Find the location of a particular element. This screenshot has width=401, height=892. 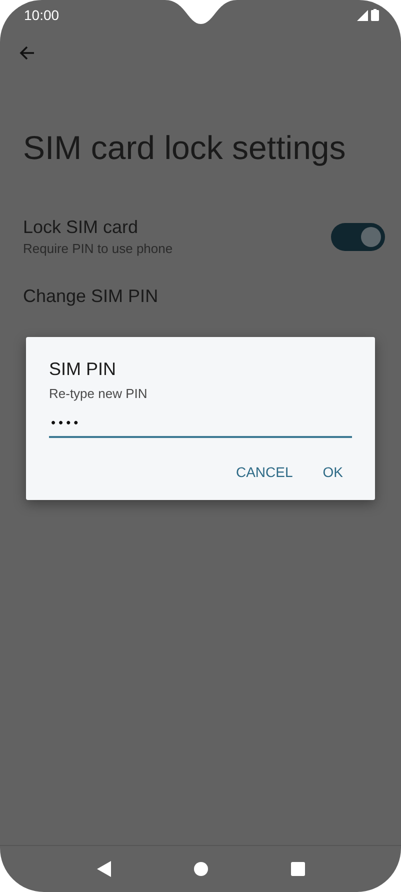

back-icon is located at coordinates (103, 869).